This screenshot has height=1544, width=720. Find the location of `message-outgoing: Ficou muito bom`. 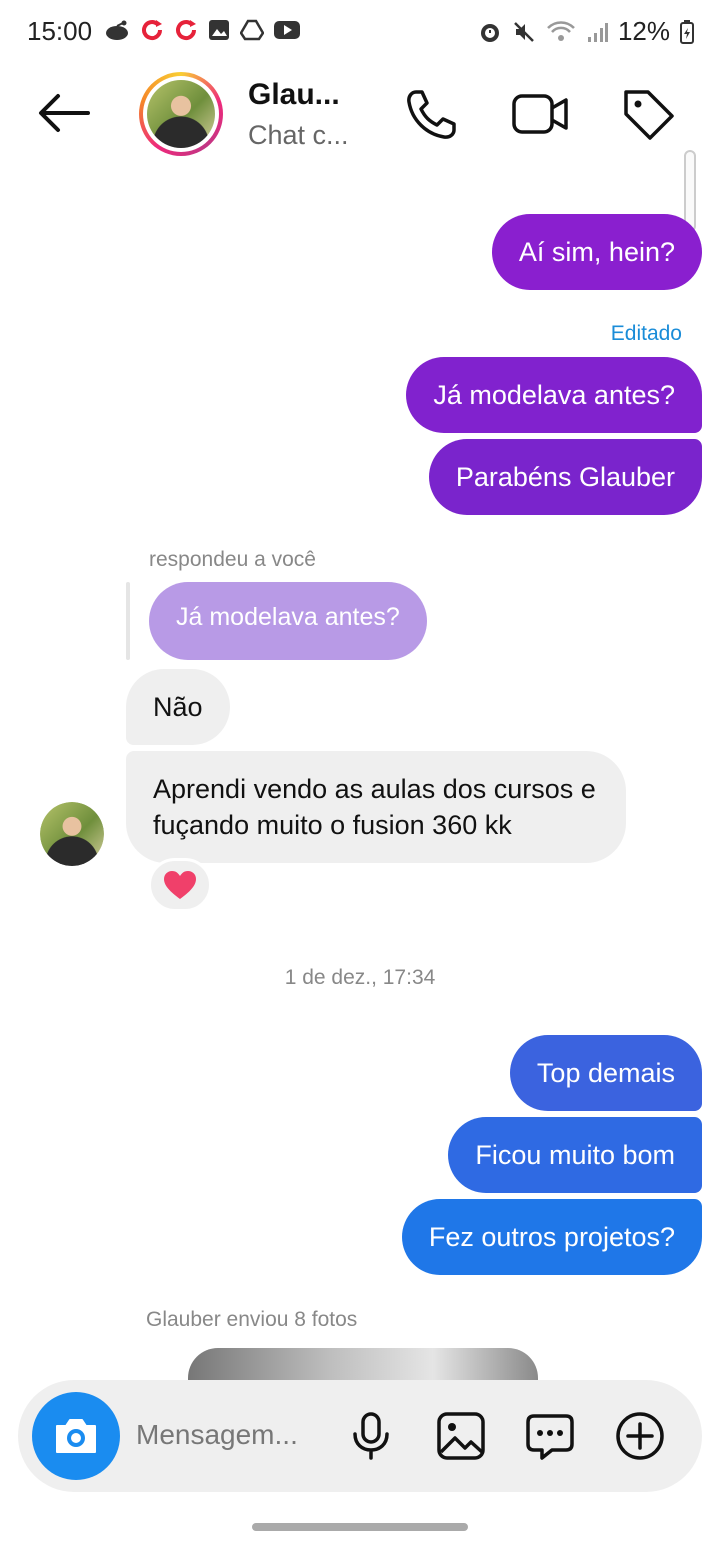

message-outgoing: Ficou muito bom is located at coordinates (575, 1155).